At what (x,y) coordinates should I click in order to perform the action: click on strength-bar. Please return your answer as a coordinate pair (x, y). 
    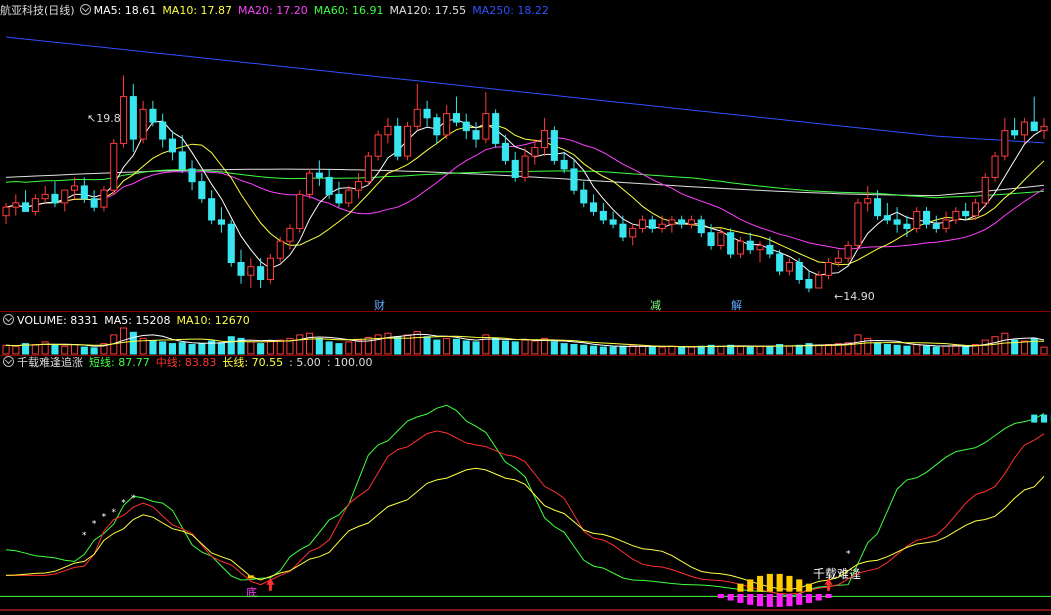
    Looking at the image, I should click on (1034, 418).